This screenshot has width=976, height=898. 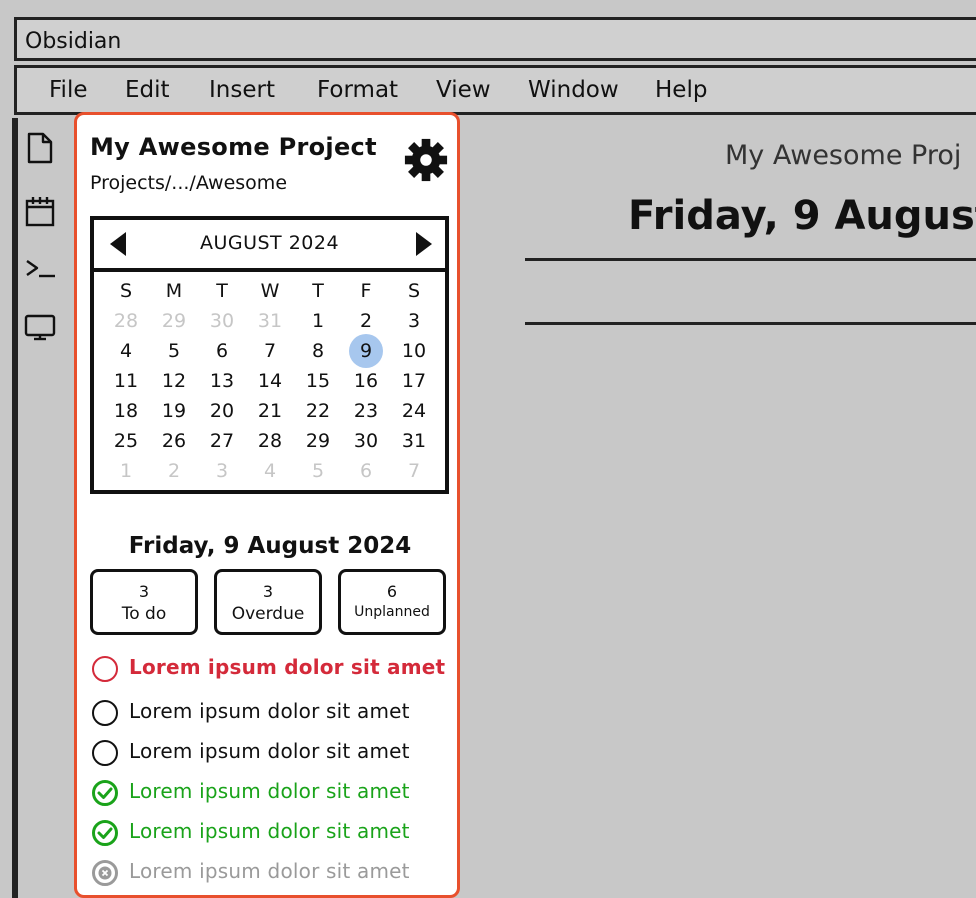 What do you see at coordinates (681, 90) in the screenshot?
I see `menu-help: Help` at bounding box center [681, 90].